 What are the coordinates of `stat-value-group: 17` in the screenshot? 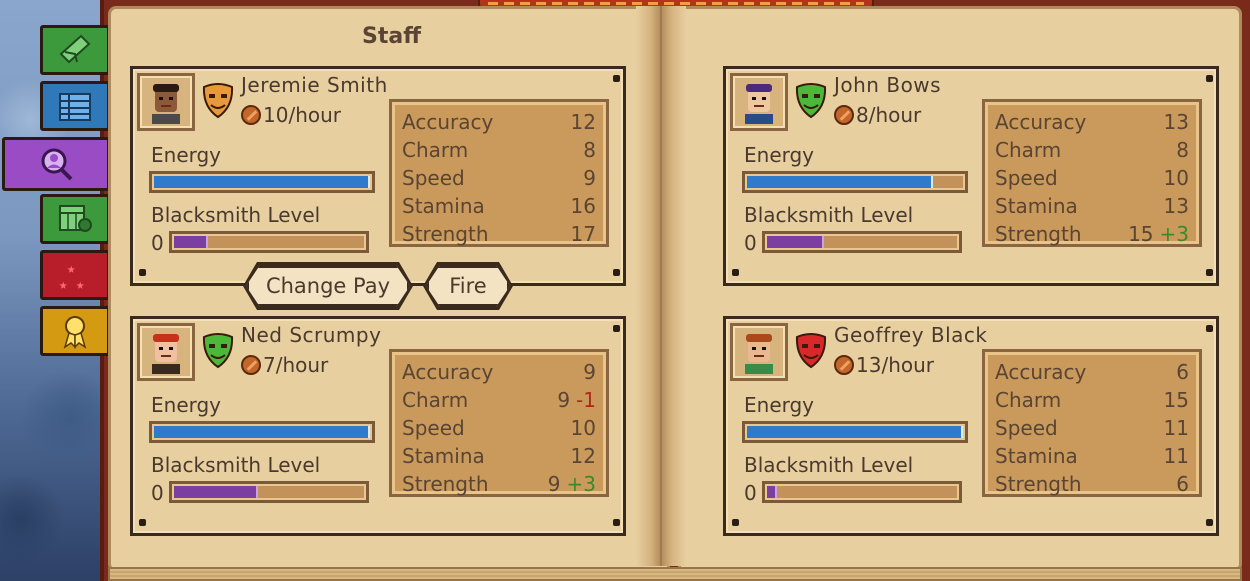 It's located at (583, 234).